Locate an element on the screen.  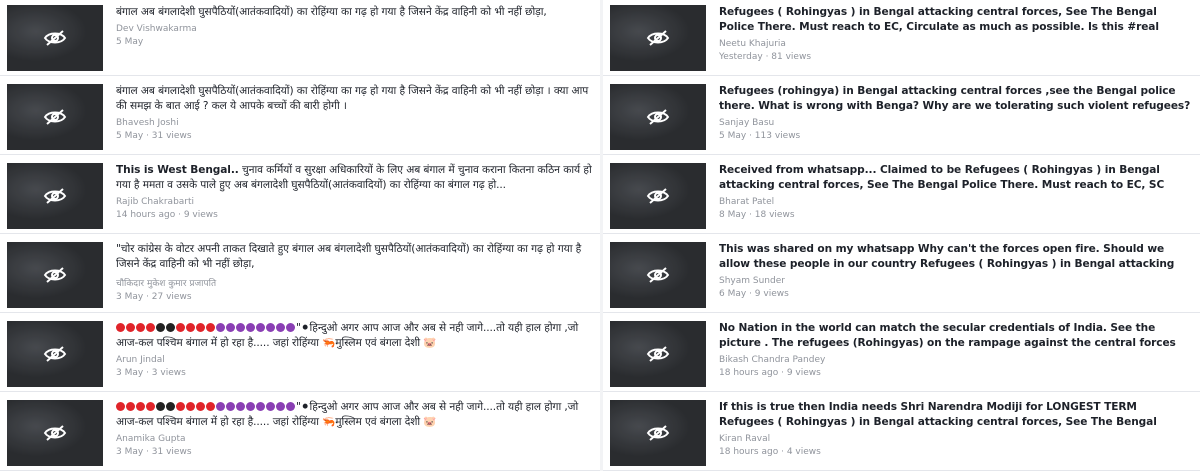
result-author: Bikash Chandra Pandey is located at coordinates (955, 360).